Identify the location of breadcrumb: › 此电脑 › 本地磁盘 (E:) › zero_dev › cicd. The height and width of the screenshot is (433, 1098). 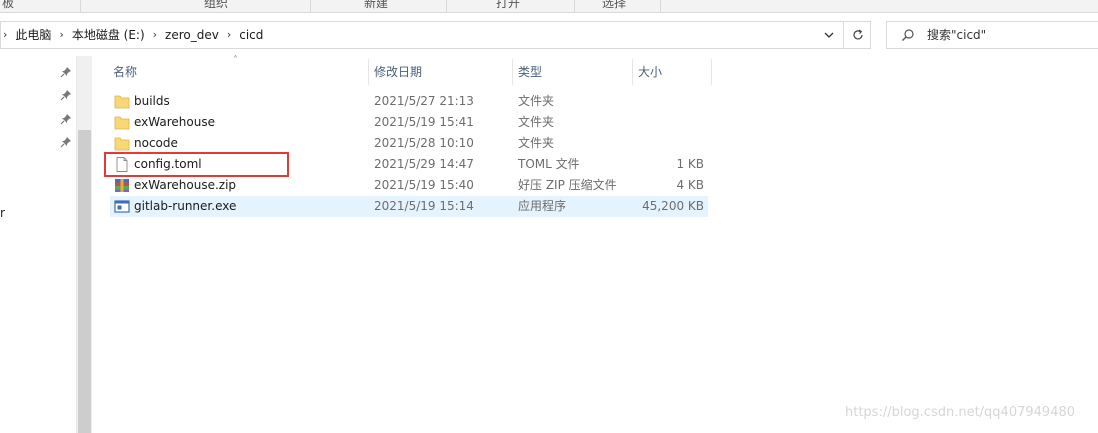
(133, 35).